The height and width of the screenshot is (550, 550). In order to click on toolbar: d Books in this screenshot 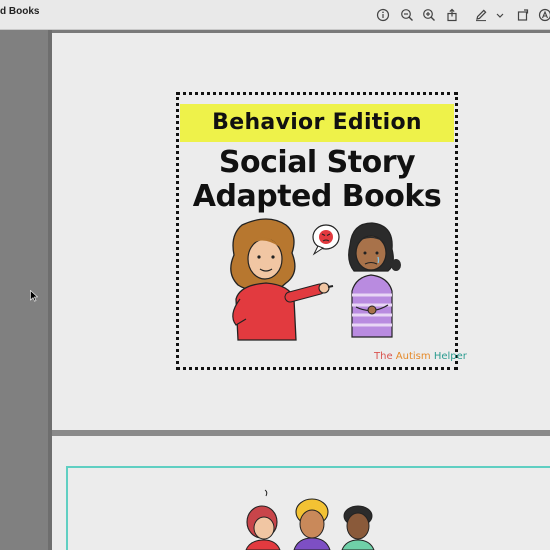, I will do `click(275, 15)`.